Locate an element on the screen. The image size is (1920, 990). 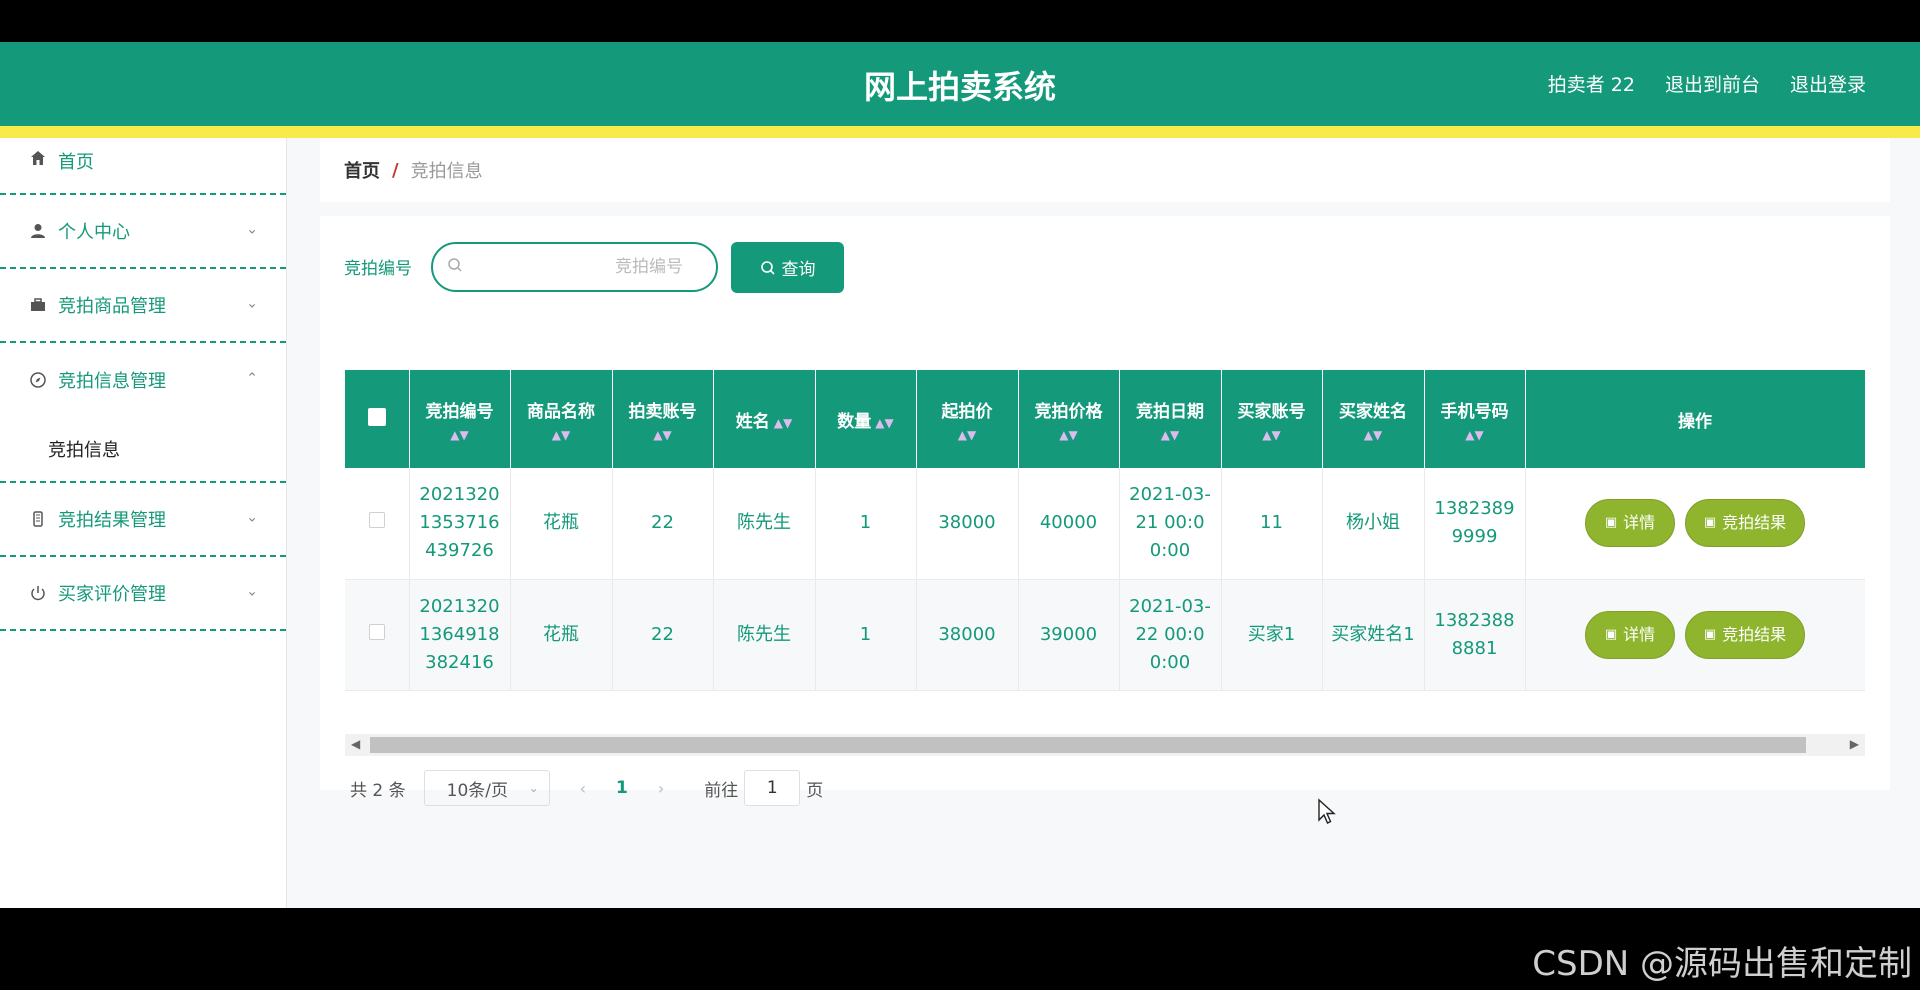
search-icon is located at coordinates (455, 267).